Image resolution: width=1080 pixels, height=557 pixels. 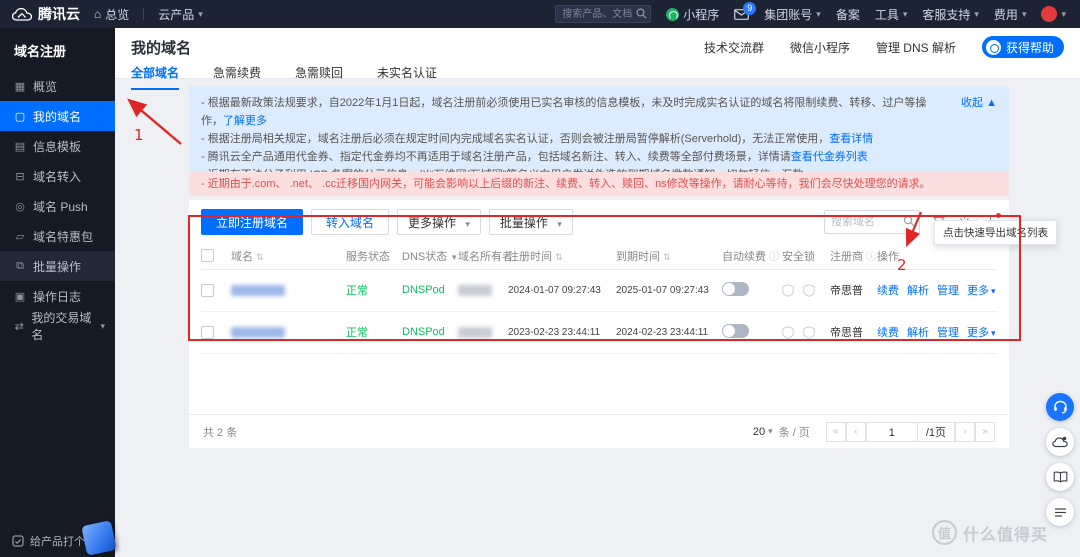 I want to click on topbar-search, so click(x=603, y=14).